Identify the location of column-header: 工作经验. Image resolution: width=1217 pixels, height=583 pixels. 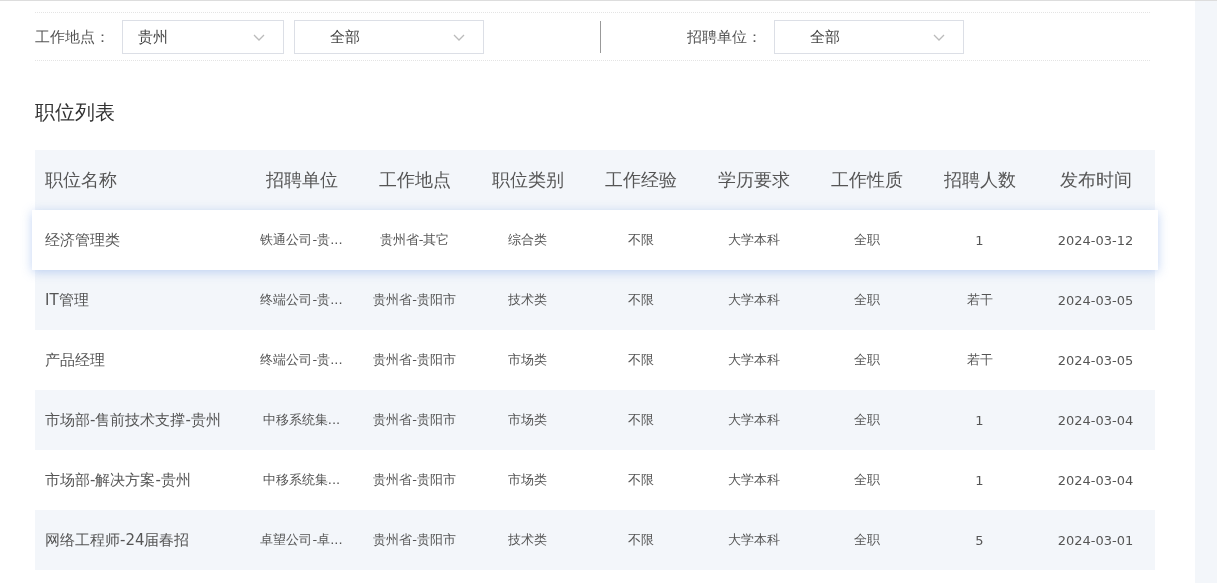
(640, 180).